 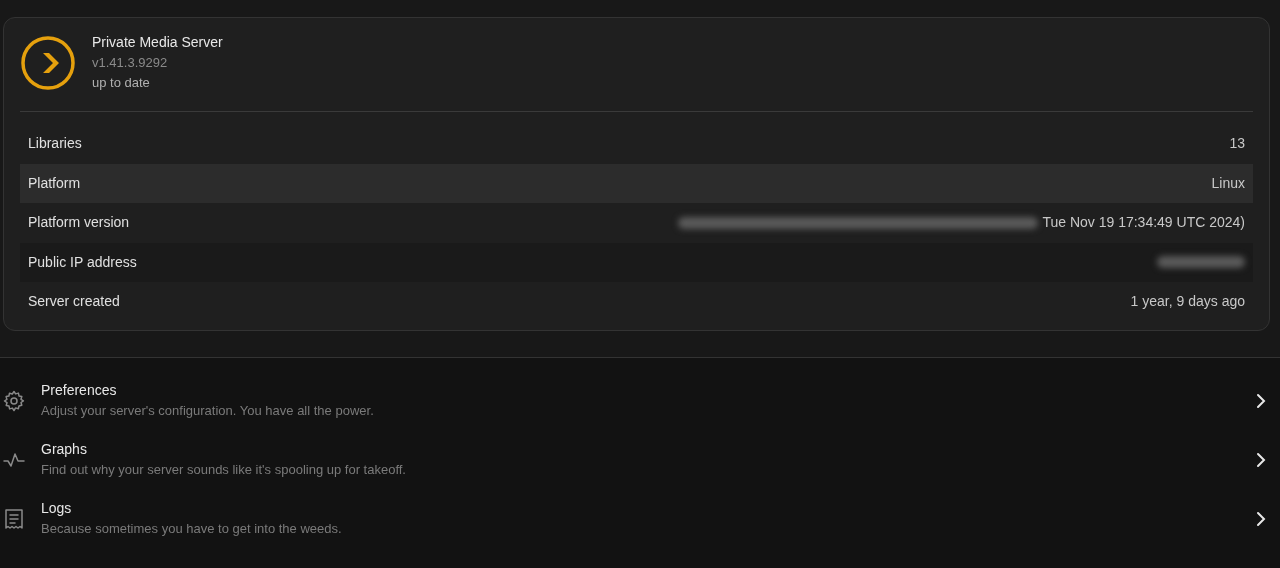 What do you see at coordinates (55, 144) in the screenshot?
I see `detail-label: Libraries` at bounding box center [55, 144].